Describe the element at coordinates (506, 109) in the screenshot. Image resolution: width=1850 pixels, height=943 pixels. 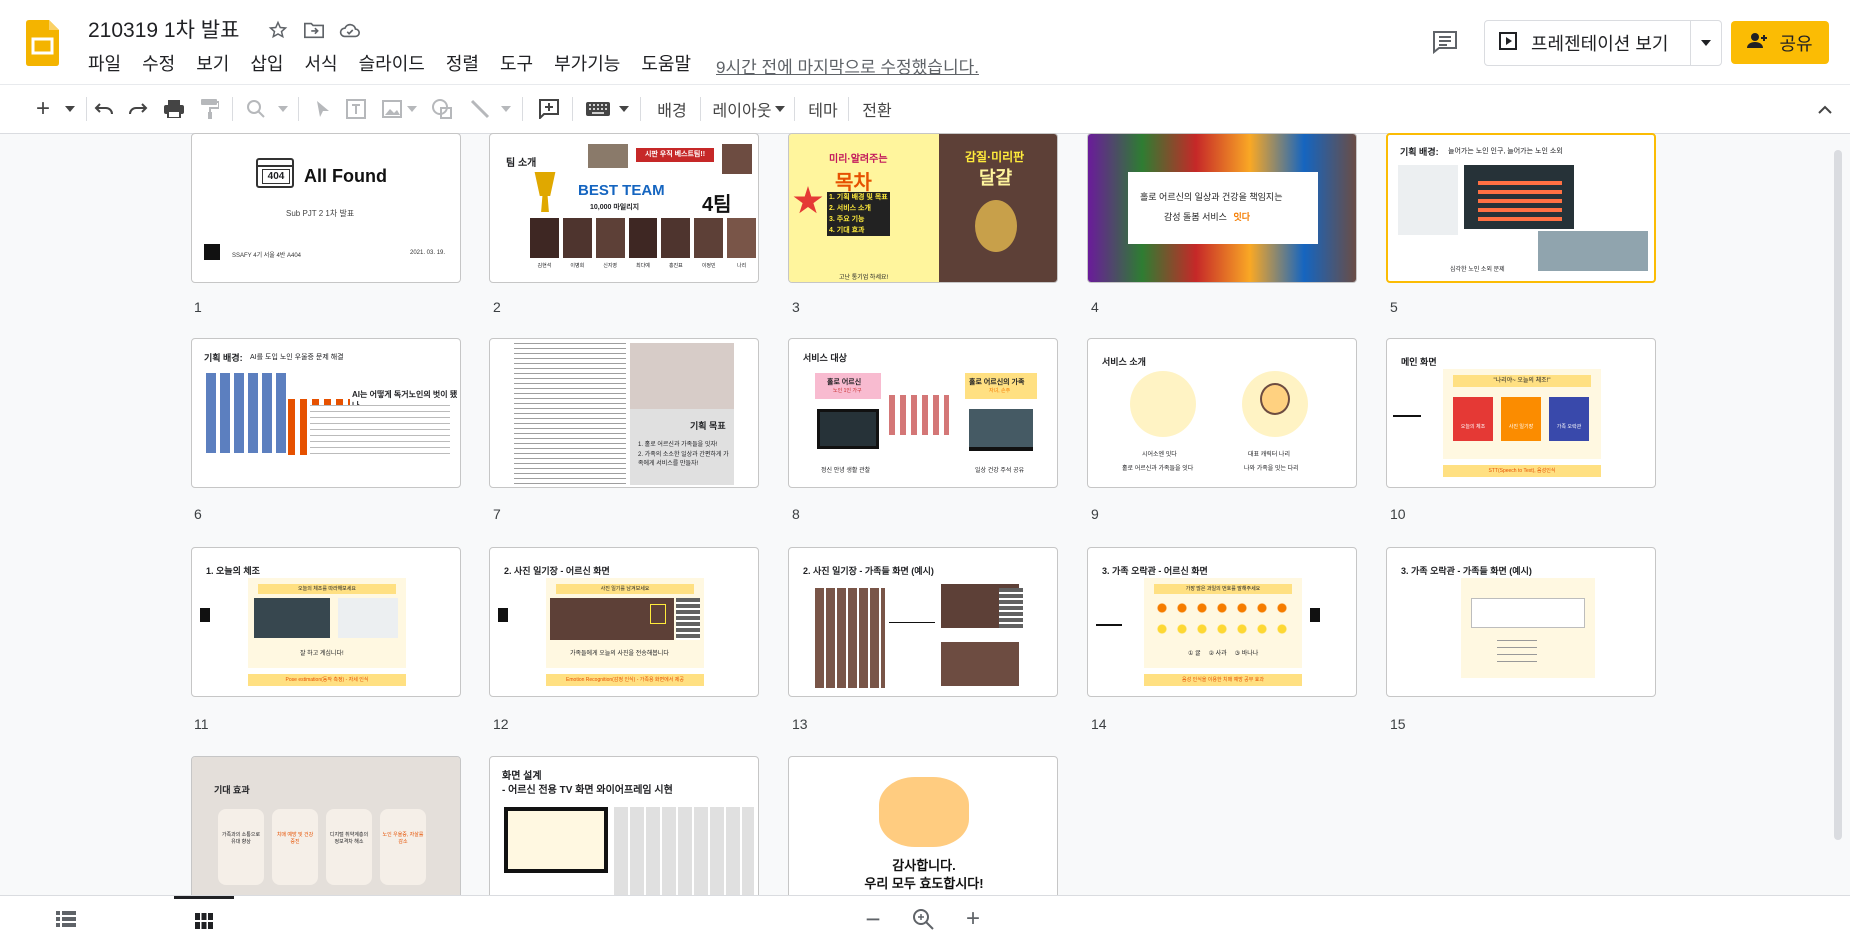
I see `line-chevron-down-icon` at that location.